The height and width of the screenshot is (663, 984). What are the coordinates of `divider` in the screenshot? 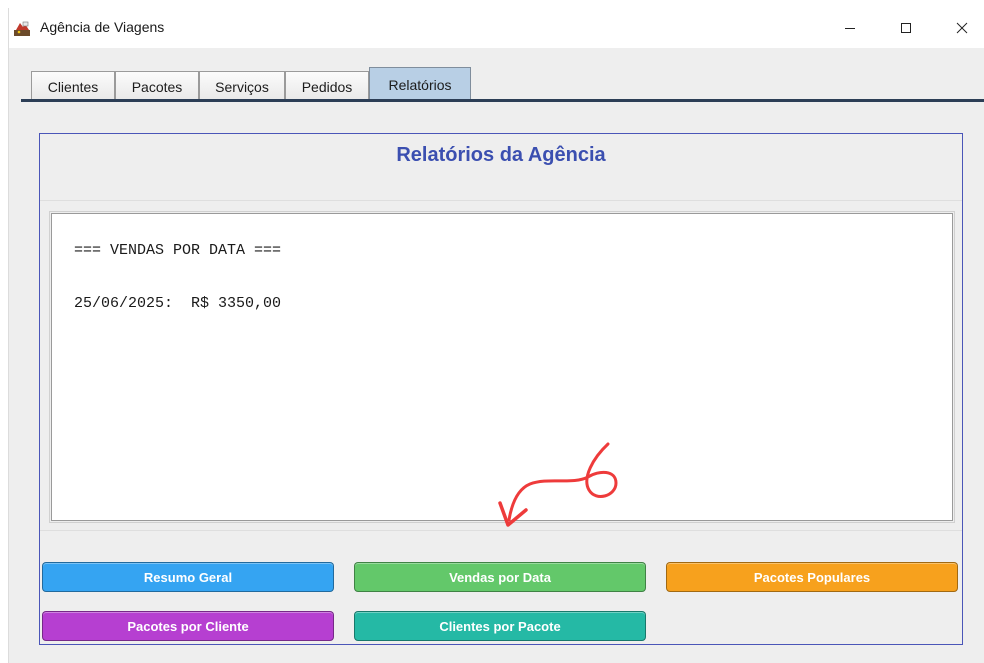 It's located at (501, 200).